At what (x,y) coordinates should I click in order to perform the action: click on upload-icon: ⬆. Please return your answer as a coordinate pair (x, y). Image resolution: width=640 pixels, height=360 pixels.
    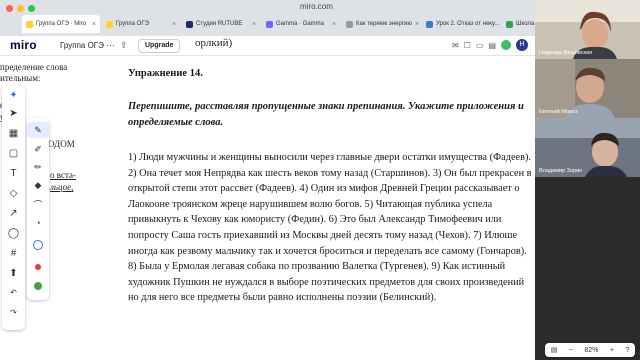
    Looking at the image, I should click on (13, 273).